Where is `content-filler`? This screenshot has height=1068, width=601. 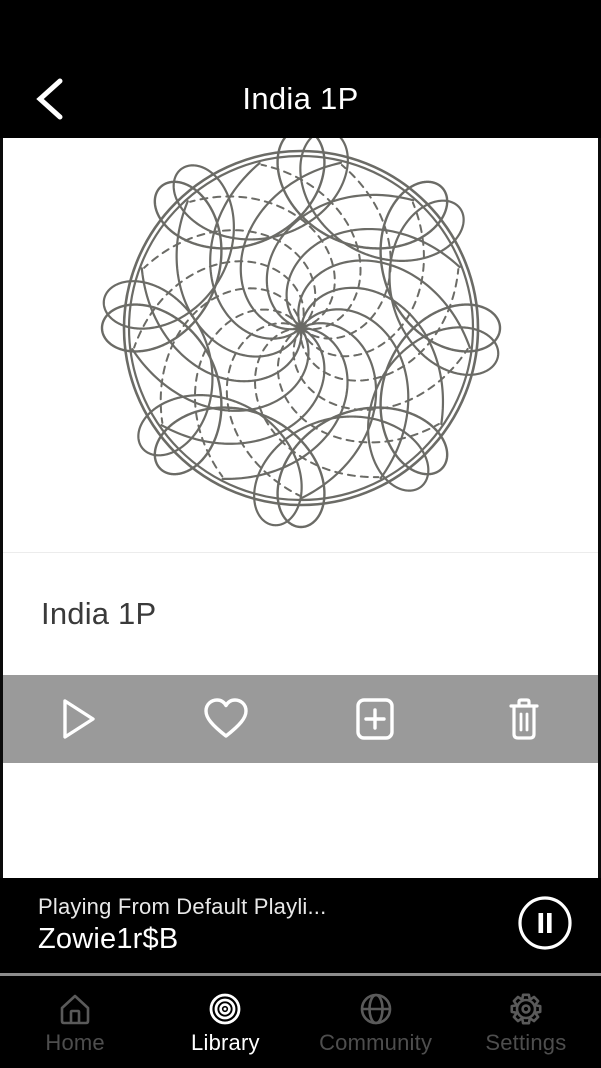 content-filler is located at coordinates (300, 820).